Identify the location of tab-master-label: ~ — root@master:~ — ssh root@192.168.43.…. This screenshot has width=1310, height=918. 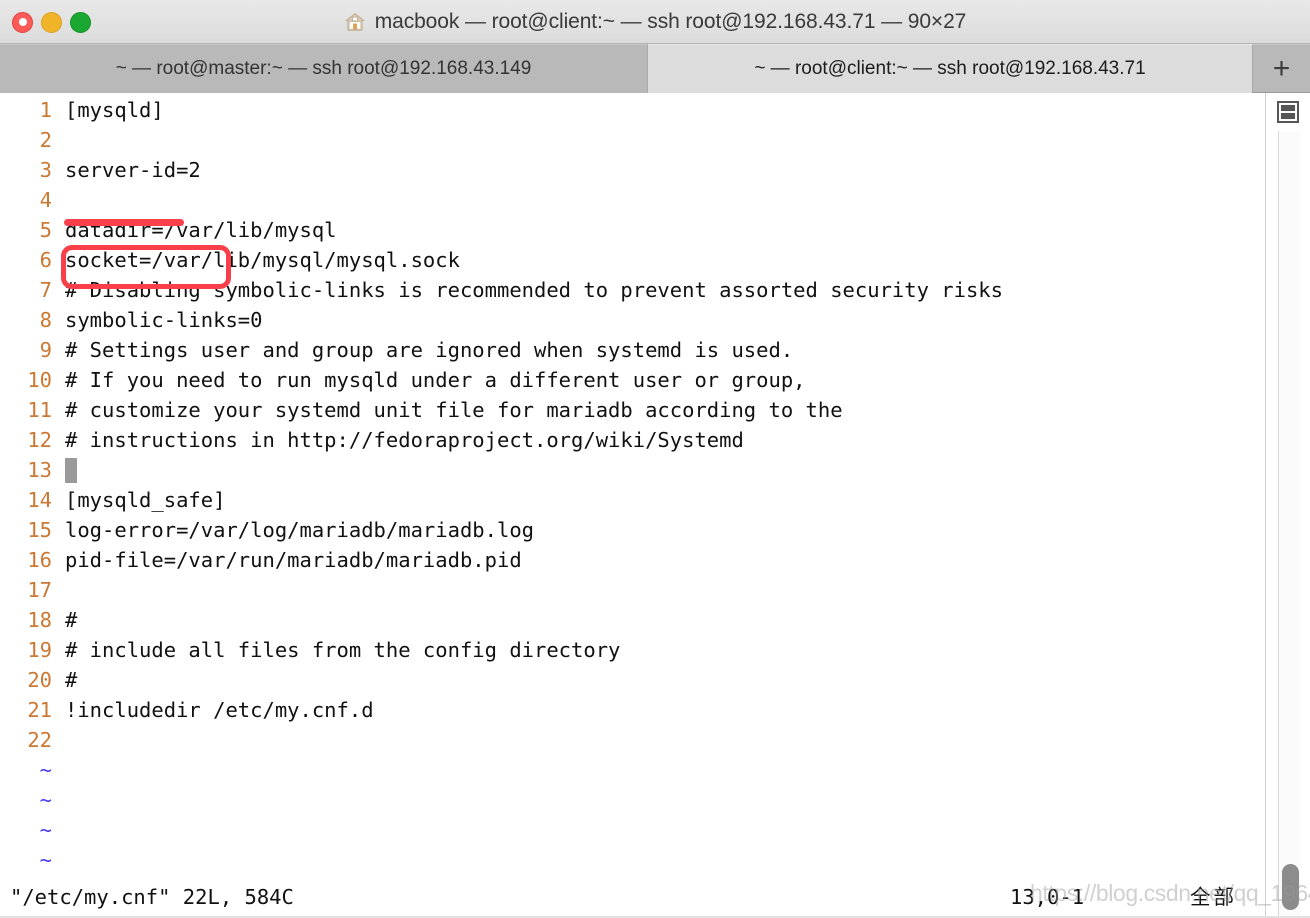
(323, 68).